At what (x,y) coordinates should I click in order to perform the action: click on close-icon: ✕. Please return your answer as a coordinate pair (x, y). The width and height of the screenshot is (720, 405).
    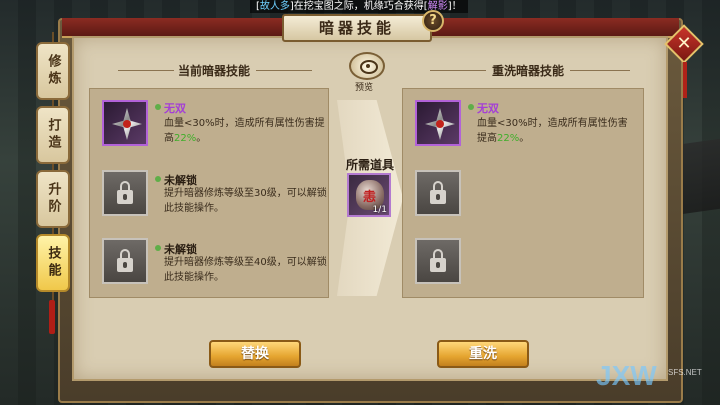
    Looking at the image, I should click on (684, 43).